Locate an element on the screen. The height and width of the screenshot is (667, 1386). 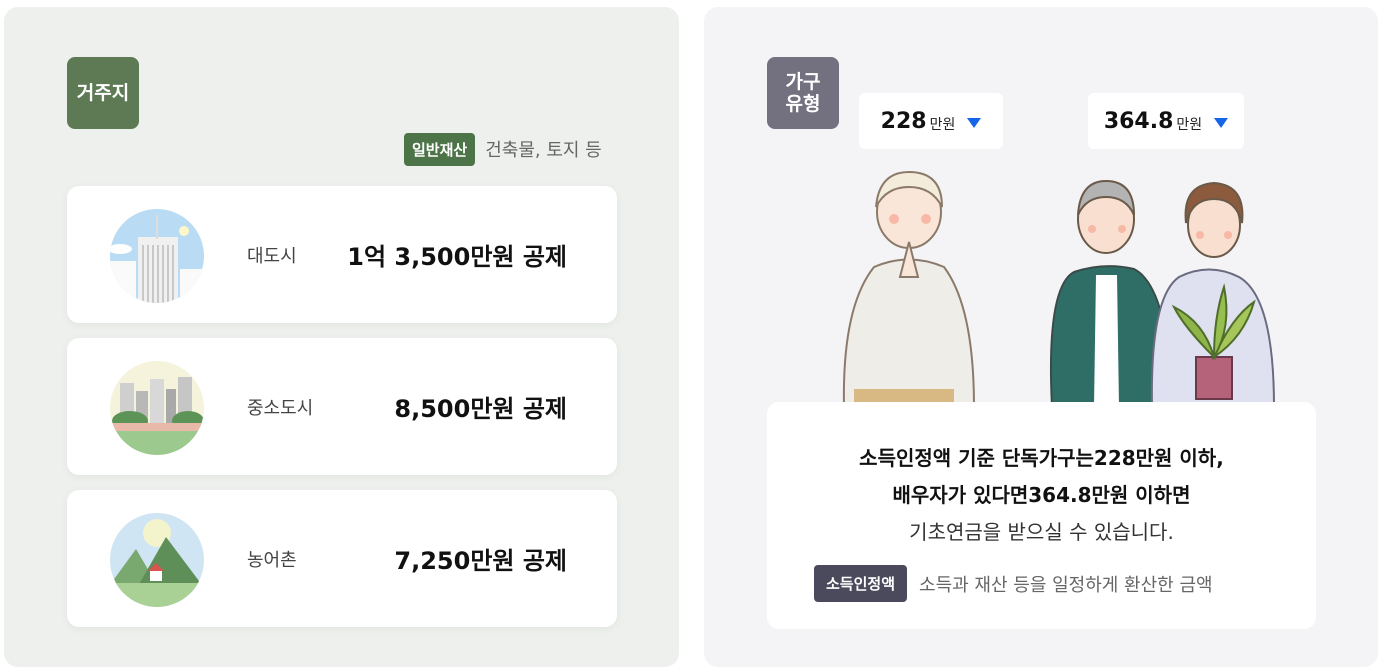
couple-income-unit: 만원 is located at coordinates (1189, 125).